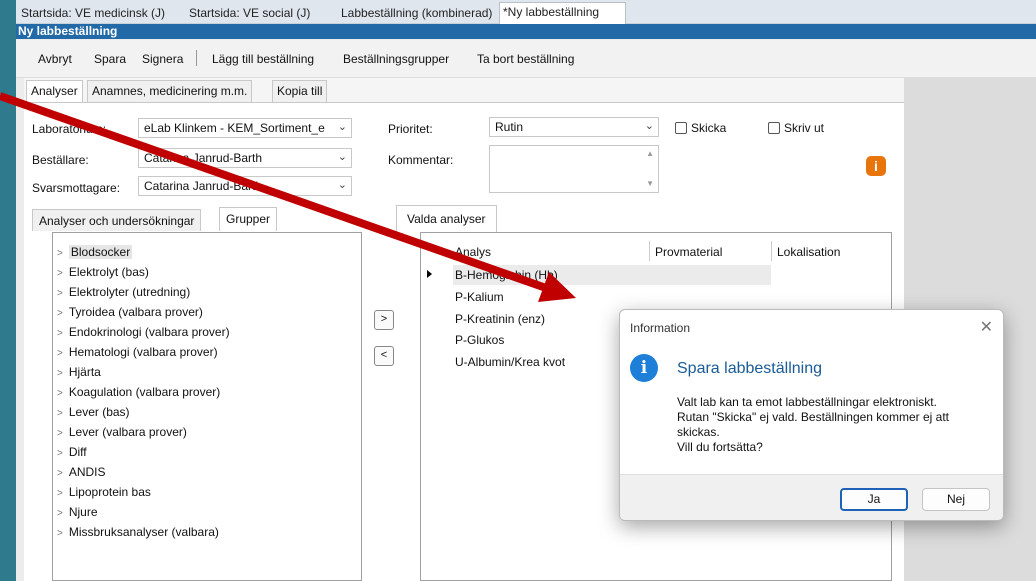 This screenshot has height=581, width=1036. I want to click on tab-valda-analyser: Valda analyser, so click(446, 218).